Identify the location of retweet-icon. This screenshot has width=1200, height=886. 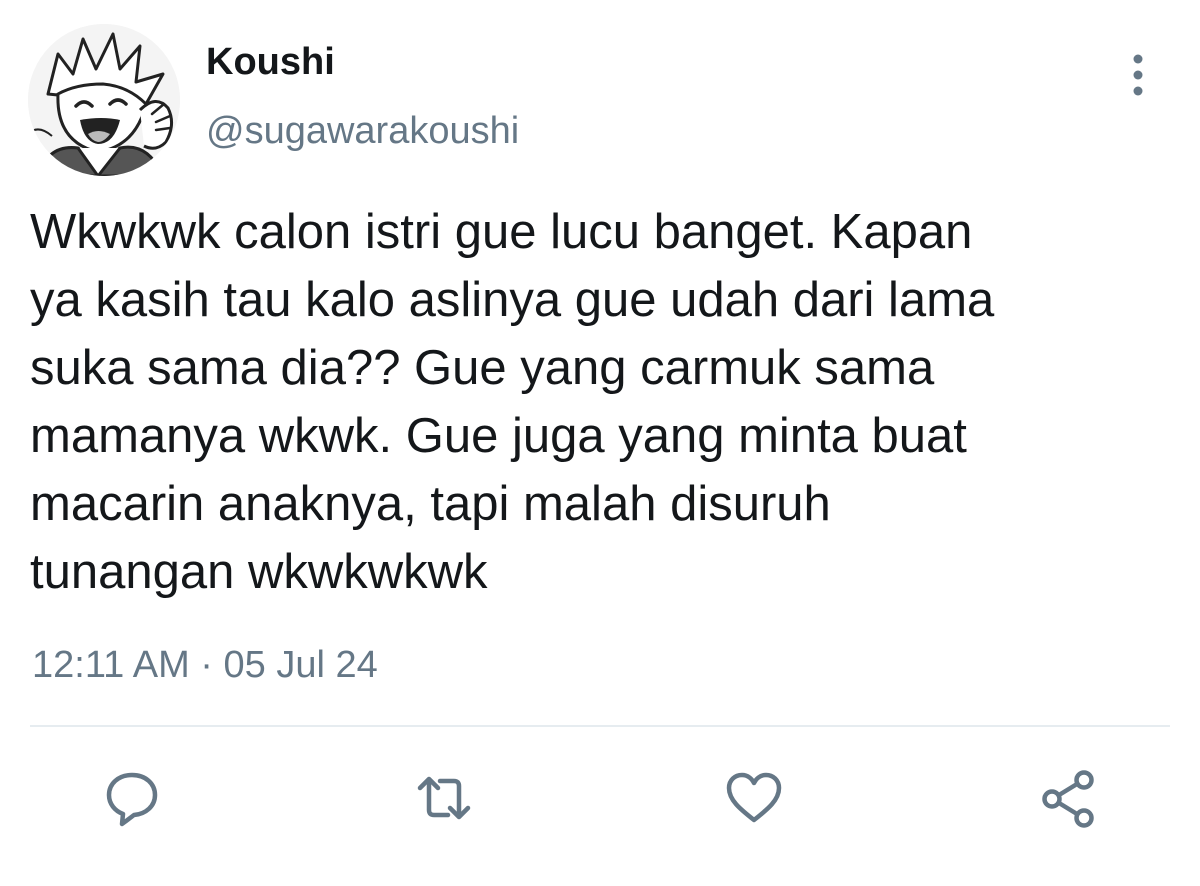
(444, 798).